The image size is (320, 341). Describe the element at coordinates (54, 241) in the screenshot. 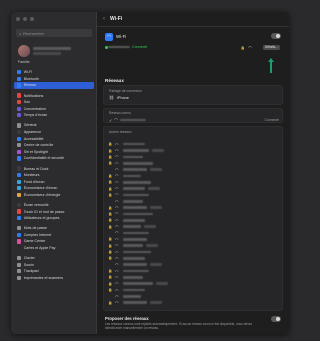

I see `sidebar-item: Game Center` at that location.